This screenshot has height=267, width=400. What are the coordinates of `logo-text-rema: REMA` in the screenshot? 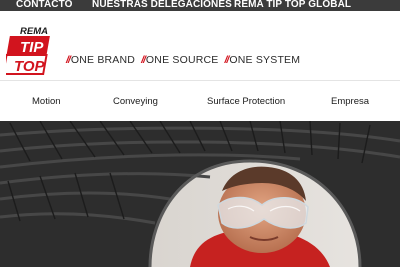 It's located at (34, 31).